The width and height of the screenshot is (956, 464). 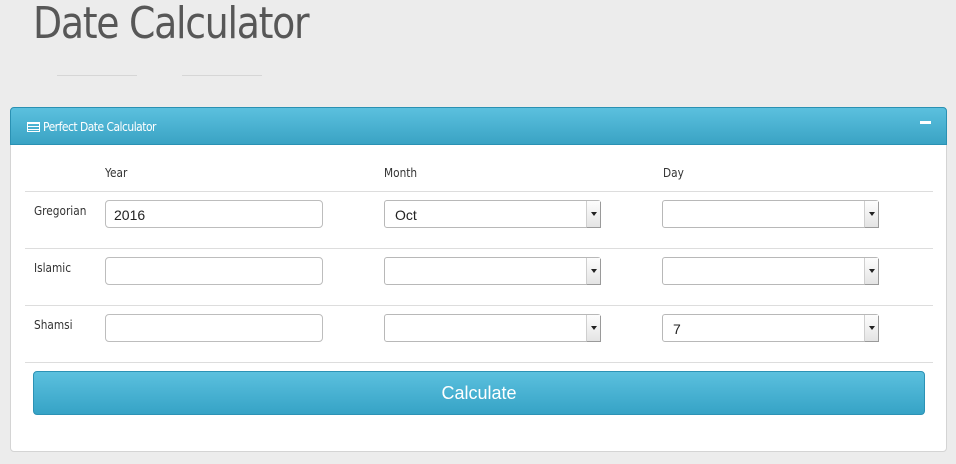 What do you see at coordinates (53, 268) in the screenshot?
I see `row-label-islamic: Islamic` at bounding box center [53, 268].